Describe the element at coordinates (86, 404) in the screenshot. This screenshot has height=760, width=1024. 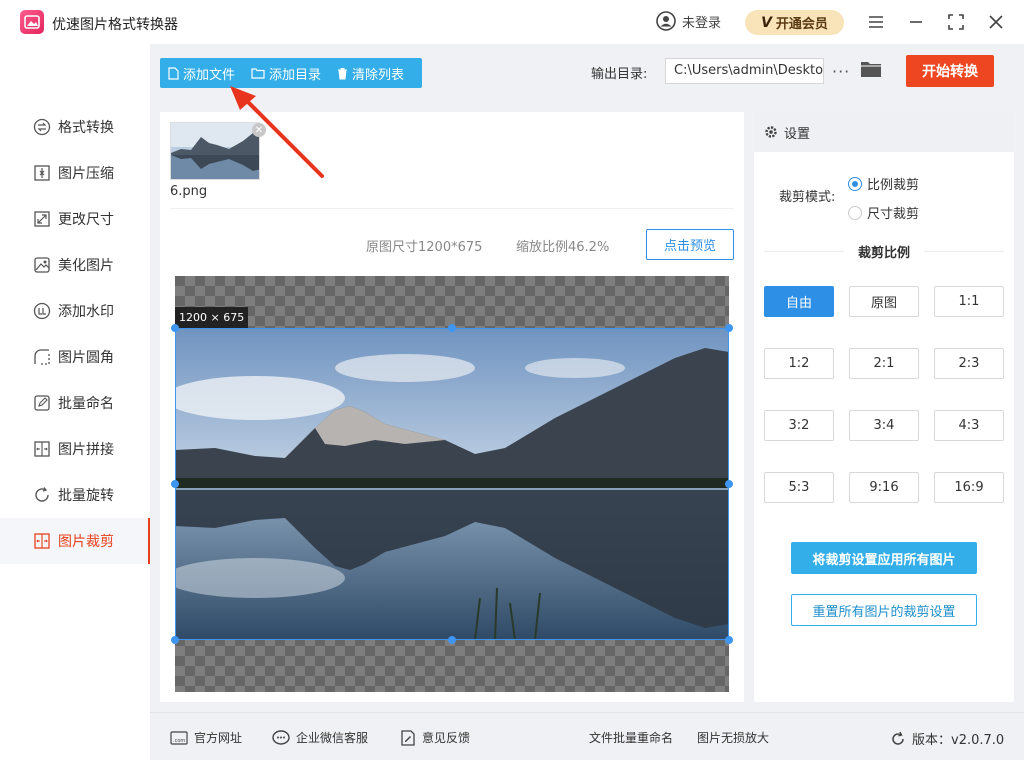
I see `sidebar-item-label: 批量命名` at that location.